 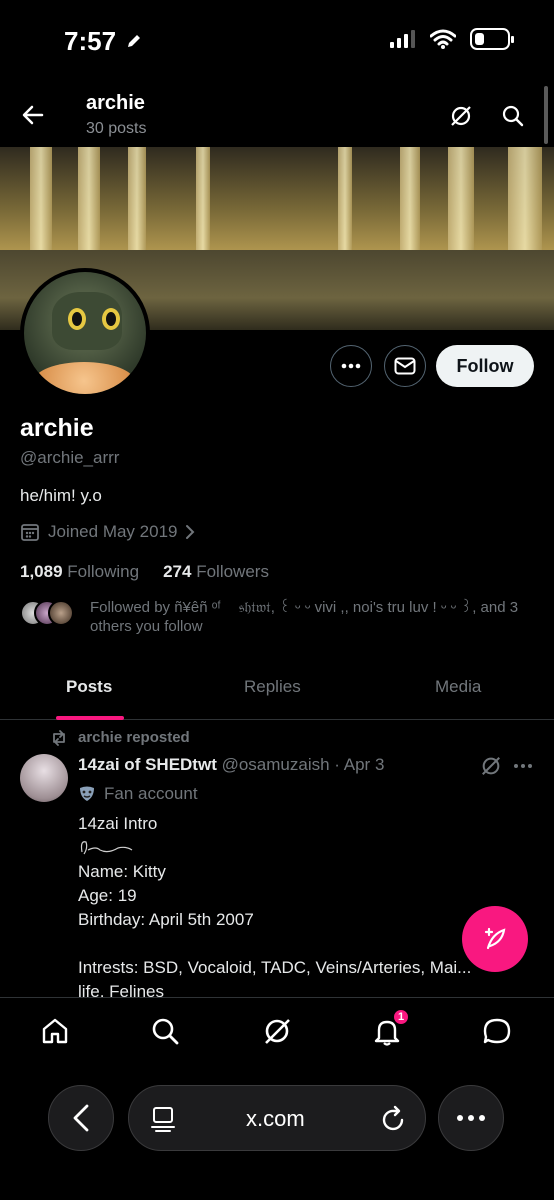 What do you see at coordinates (41, 571) in the screenshot?
I see `following-count: 1,089` at bounding box center [41, 571].